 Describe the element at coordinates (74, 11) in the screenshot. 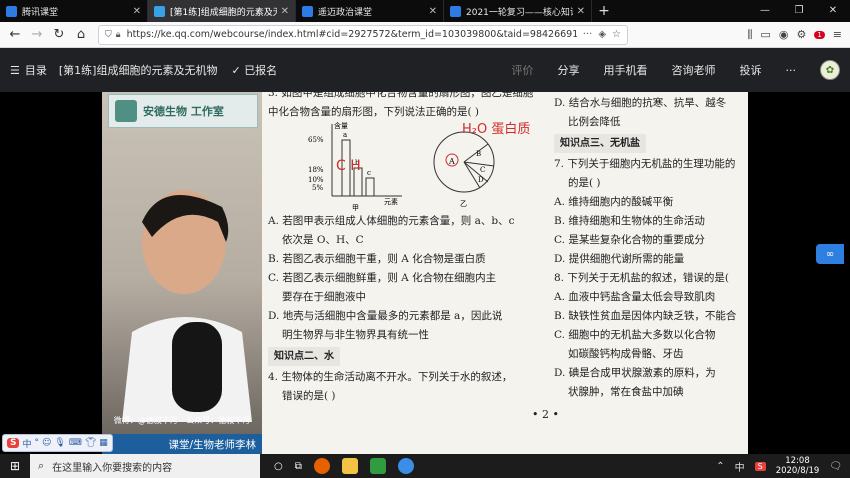

I see `tab-0: 腾讯课堂 ✕` at that location.